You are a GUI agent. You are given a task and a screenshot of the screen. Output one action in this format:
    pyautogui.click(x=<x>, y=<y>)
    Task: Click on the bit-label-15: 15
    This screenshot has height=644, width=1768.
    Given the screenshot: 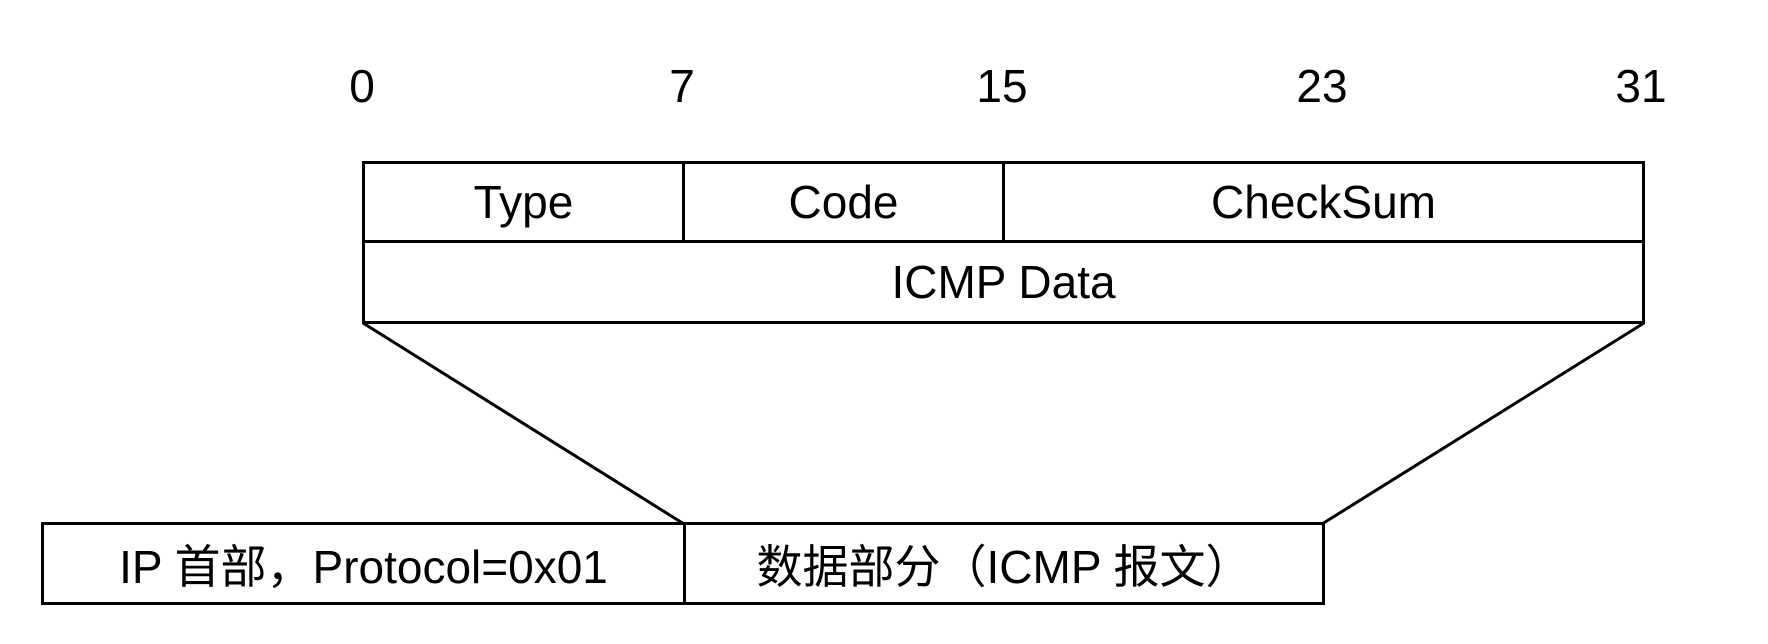 What is the action you would take?
    pyautogui.click(x=1002, y=86)
    